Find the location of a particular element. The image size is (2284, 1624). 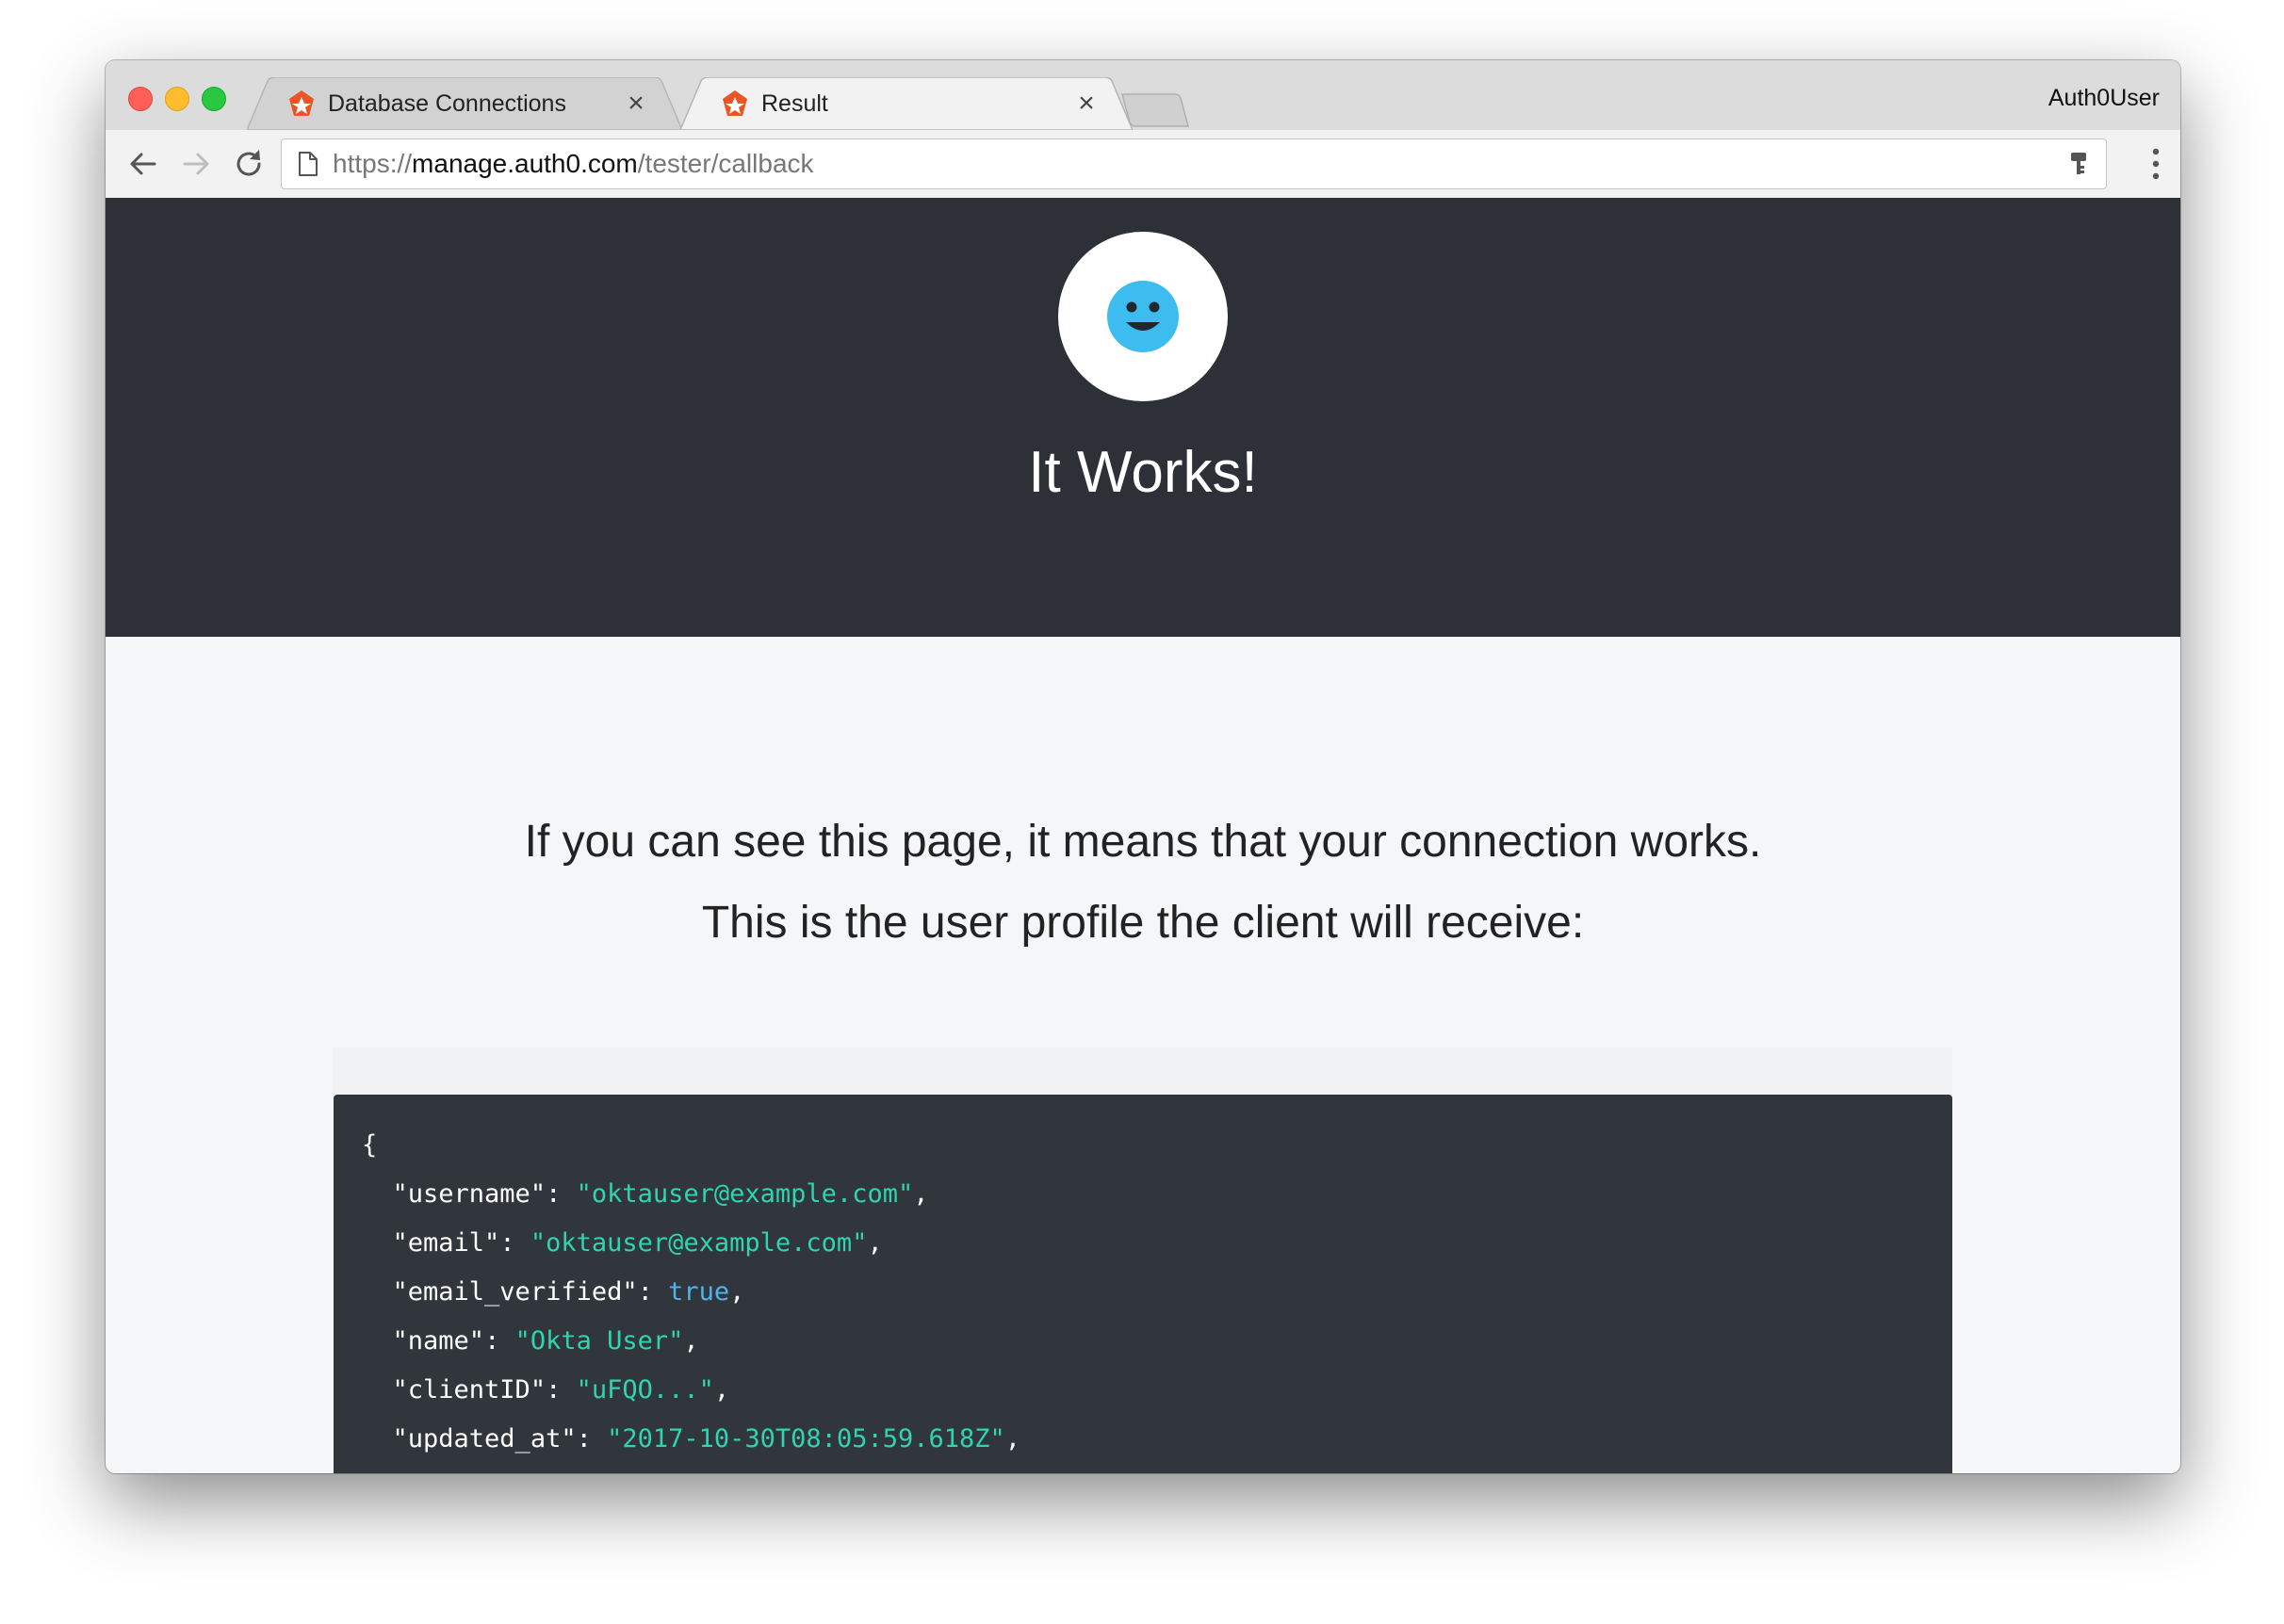

new-tab-button is located at coordinates (1155, 110).